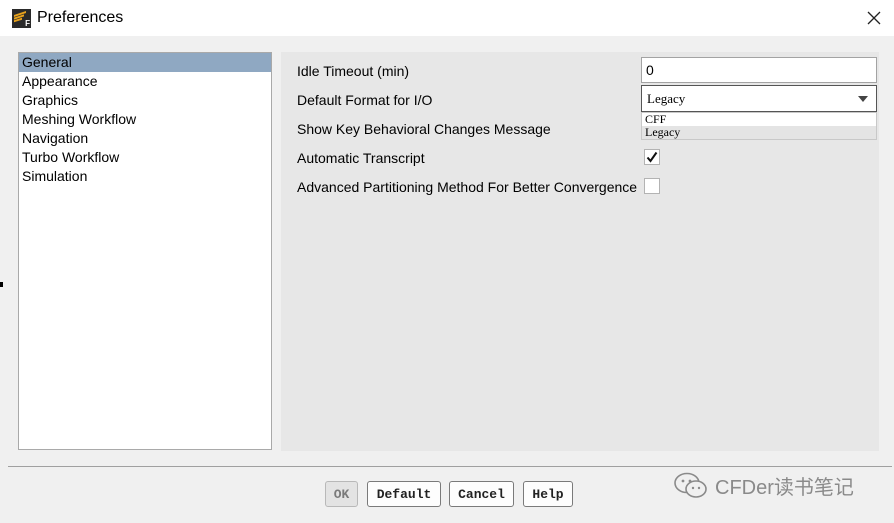  What do you see at coordinates (341, 494) in the screenshot?
I see `ok-button: OK` at bounding box center [341, 494].